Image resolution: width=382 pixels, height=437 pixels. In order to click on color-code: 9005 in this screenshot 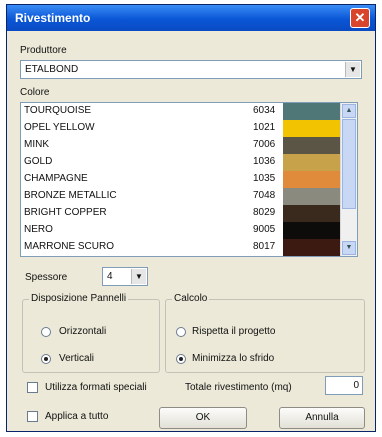, I will do `click(264, 229)`.